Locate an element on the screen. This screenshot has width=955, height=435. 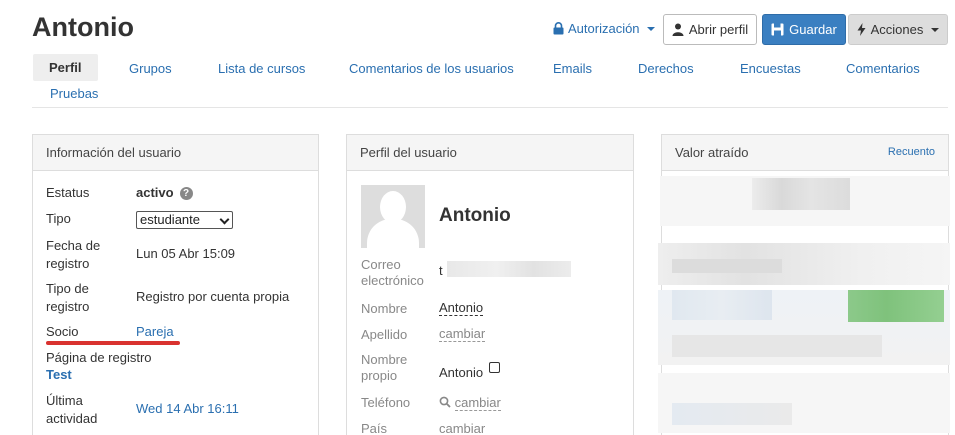
own-name-checkbox is located at coordinates (495, 367).